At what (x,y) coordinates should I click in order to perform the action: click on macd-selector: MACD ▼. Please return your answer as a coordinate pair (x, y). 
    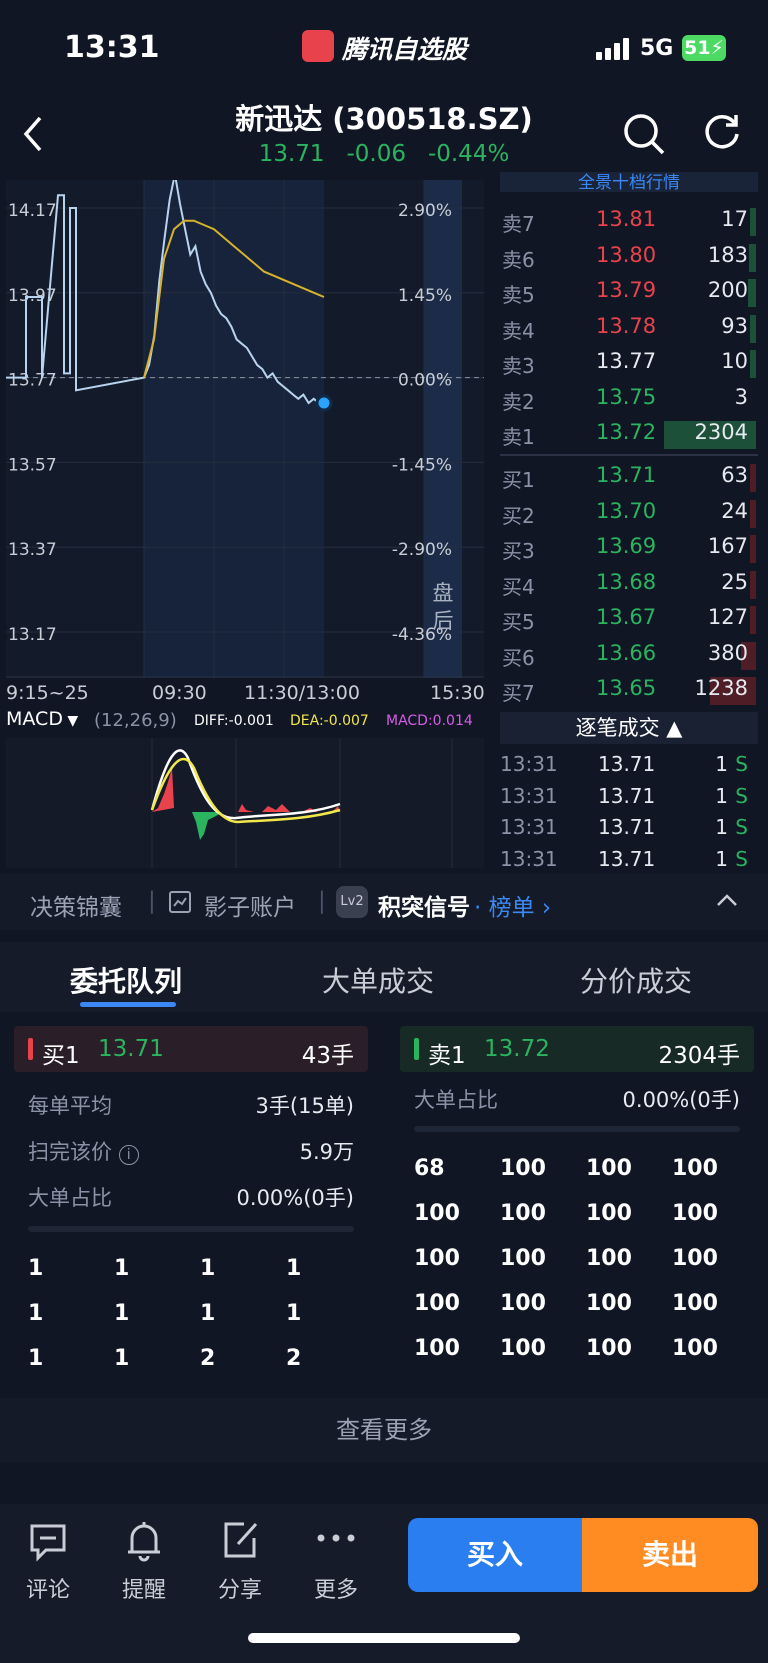
    Looking at the image, I should click on (46, 721).